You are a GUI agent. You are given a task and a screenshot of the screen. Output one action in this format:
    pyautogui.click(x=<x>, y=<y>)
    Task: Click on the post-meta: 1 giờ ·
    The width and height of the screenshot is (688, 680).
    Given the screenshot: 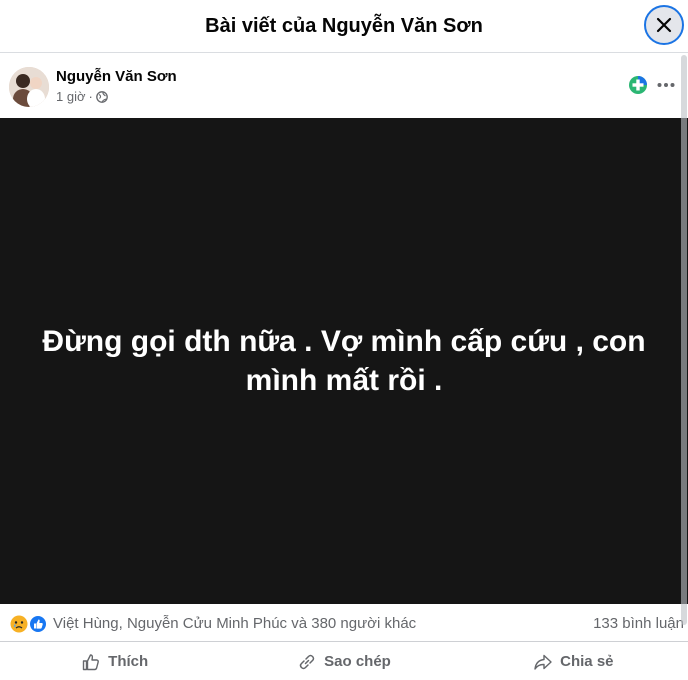 What is the action you would take?
    pyautogui.click(x=82, y=96)
    